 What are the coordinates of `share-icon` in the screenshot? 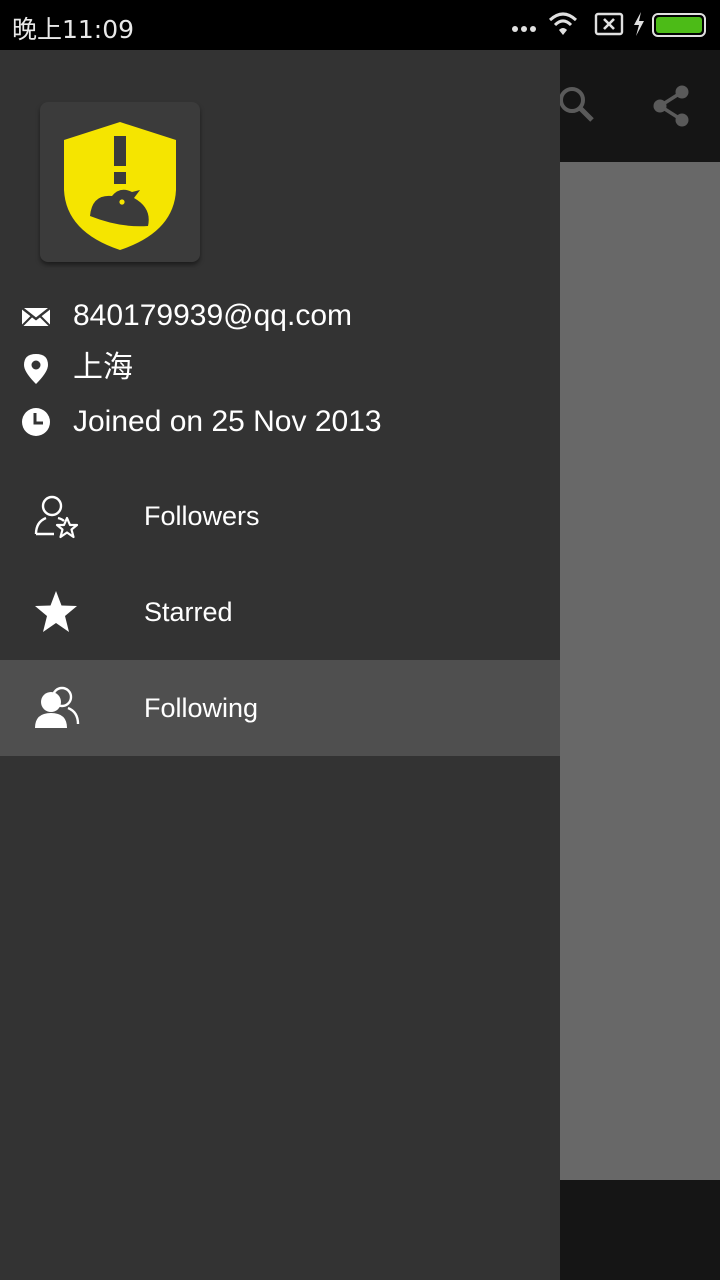 It's located at (672, 106).